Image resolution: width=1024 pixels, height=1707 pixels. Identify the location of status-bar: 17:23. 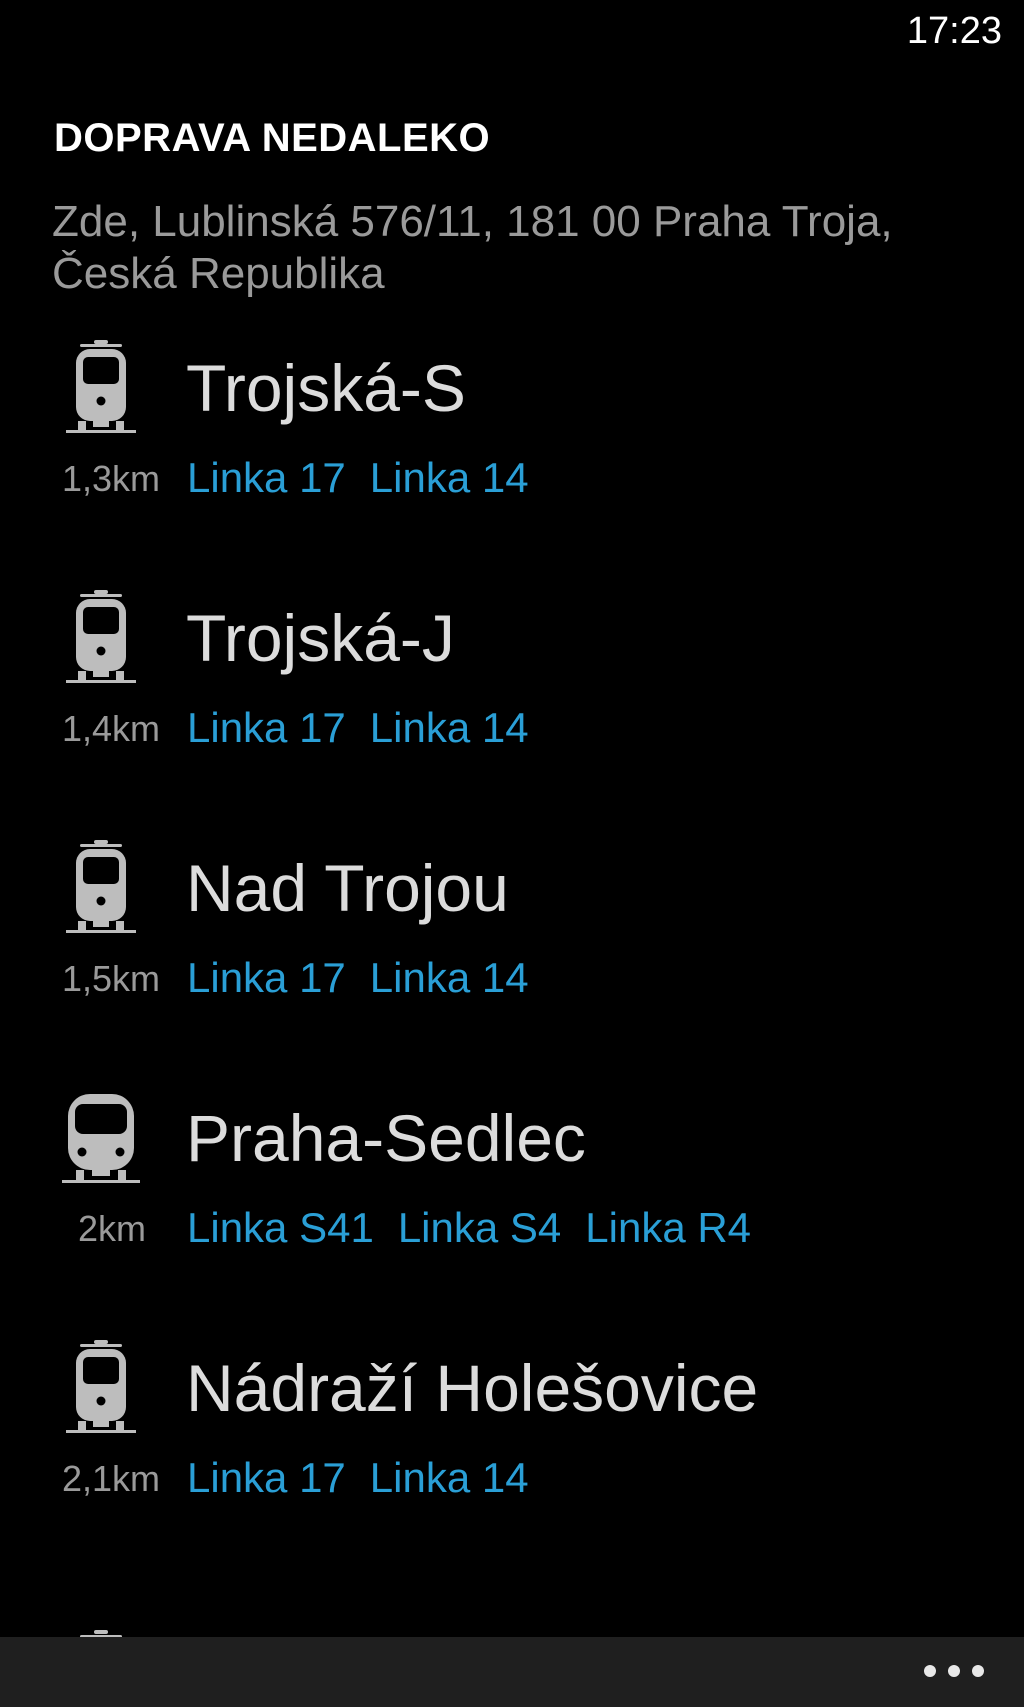
(512, 35).